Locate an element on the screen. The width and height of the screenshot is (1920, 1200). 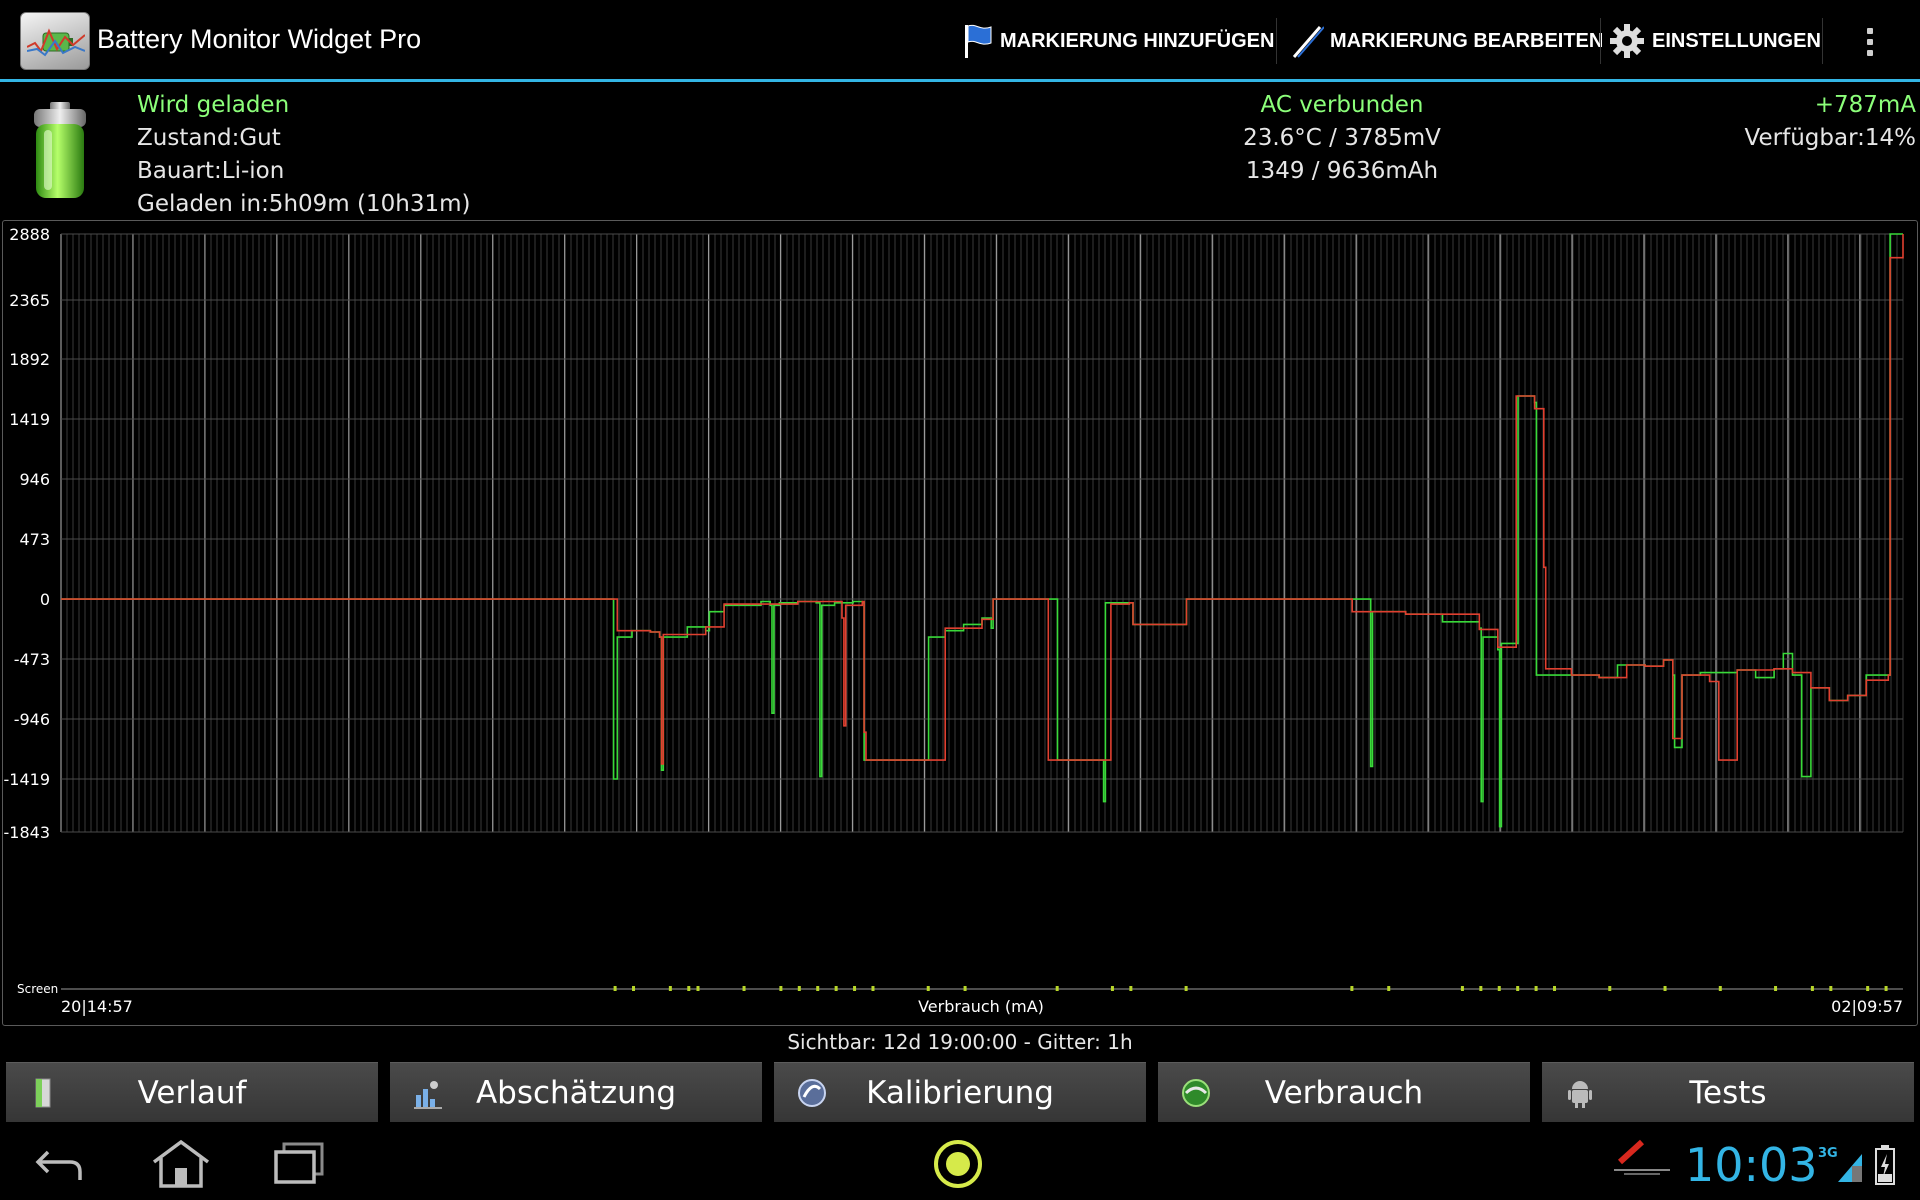
edit-marker-label: MARKIERUNG BEARBEITEN is located at coordinates (1467, 40).